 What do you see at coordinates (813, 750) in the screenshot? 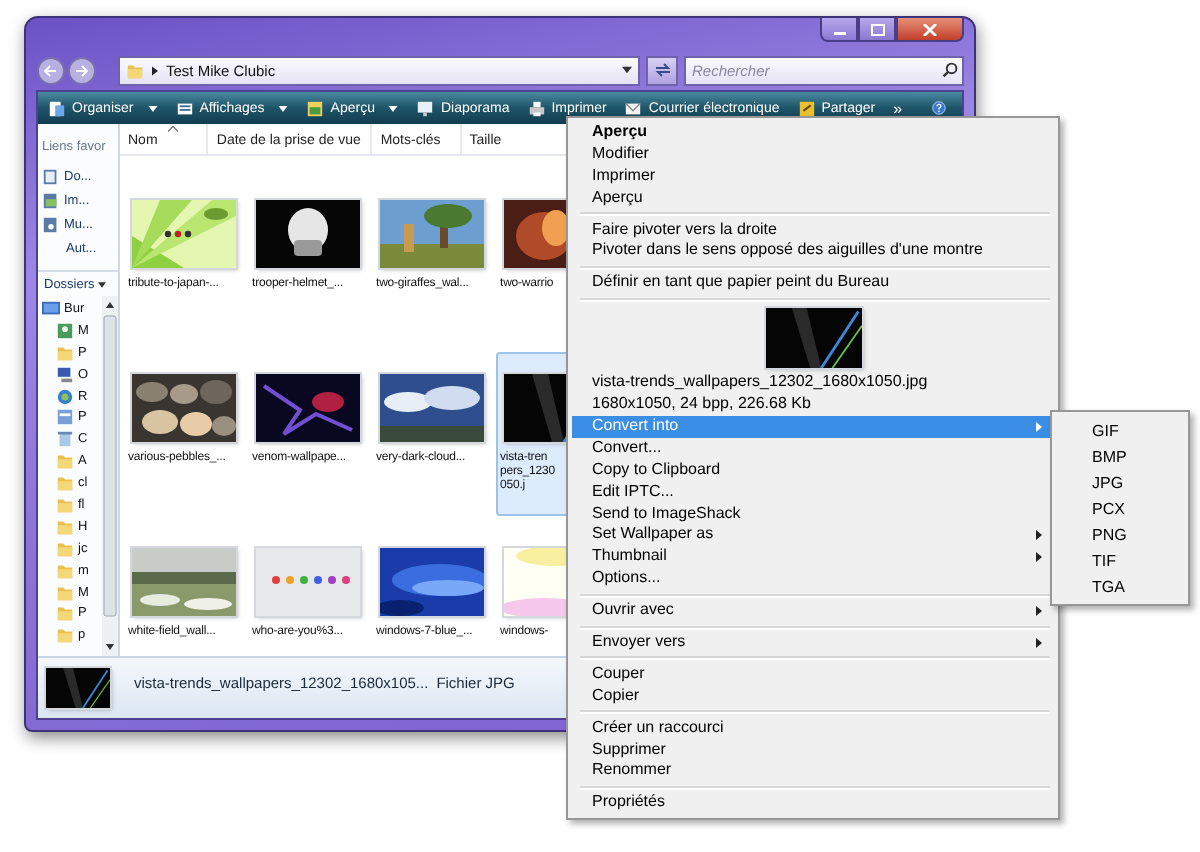
I see `menu-item: Supprimer` at bounding box center [813, 750].